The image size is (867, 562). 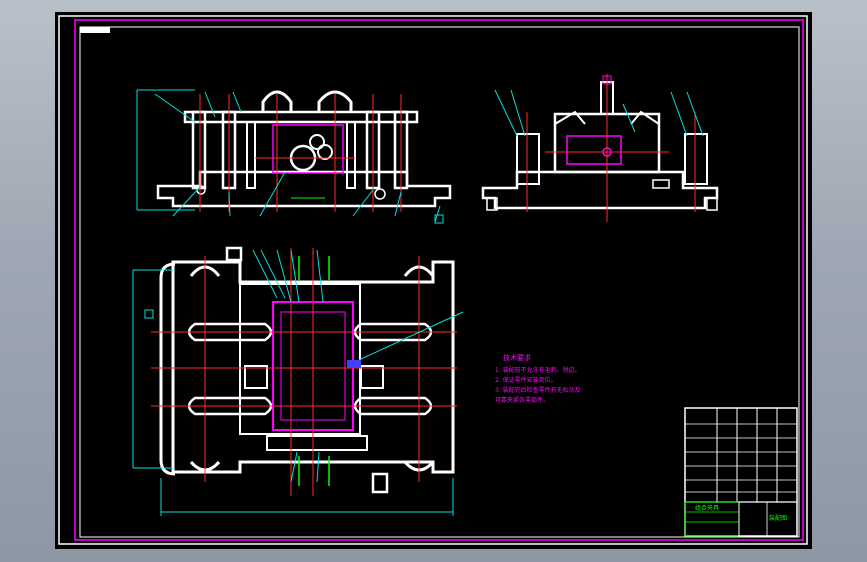 I want to click on top-lug-bottom, so click(x=380, y=483).